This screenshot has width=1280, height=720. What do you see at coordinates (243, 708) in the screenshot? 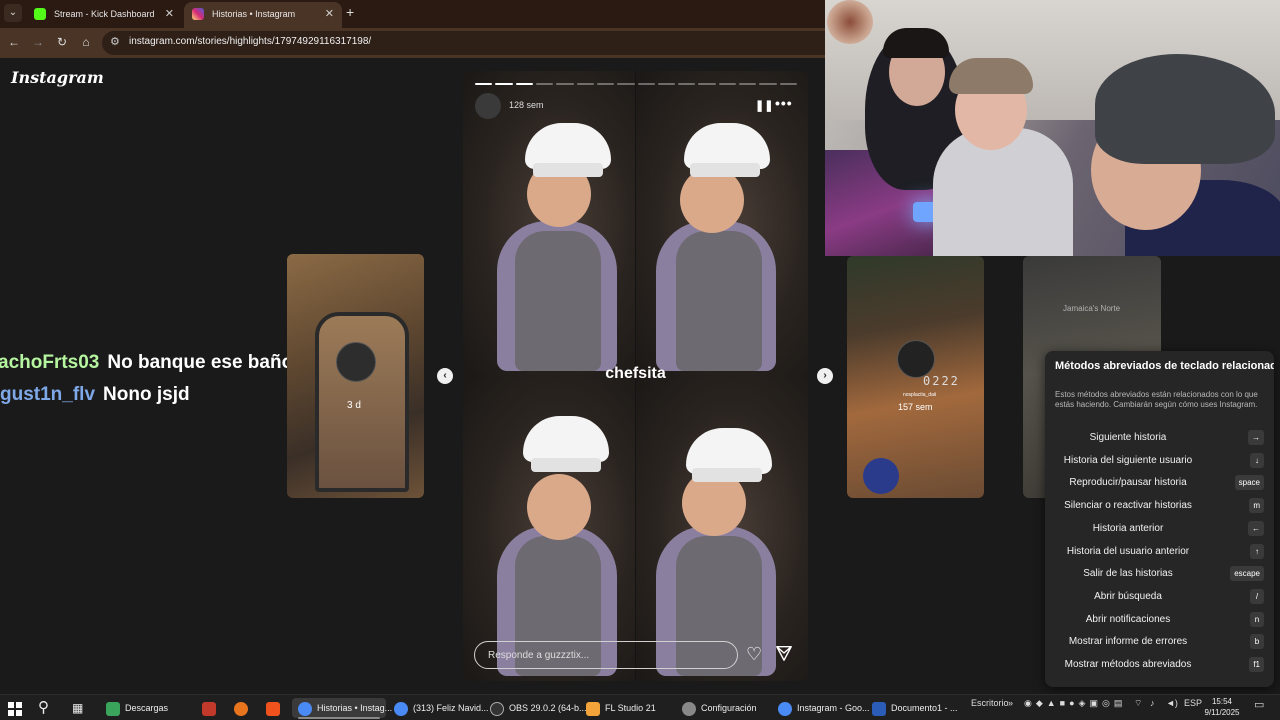
I see `firefox-icon` at bounding box center [243, 708].